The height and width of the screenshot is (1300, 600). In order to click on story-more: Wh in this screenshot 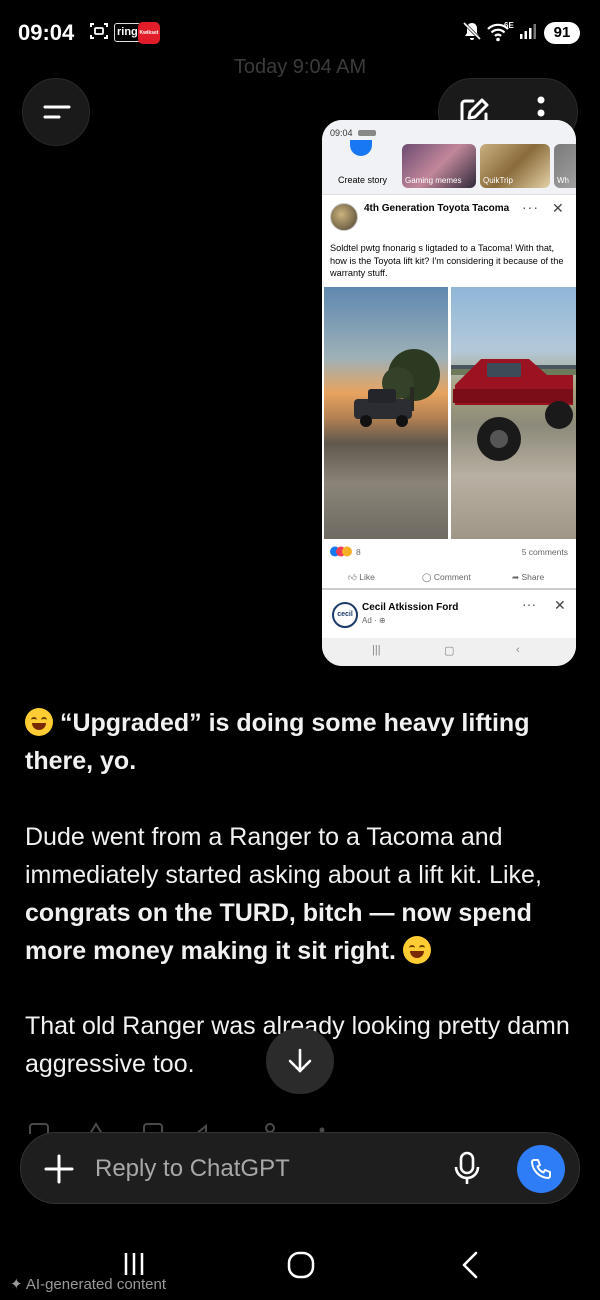, I will do `click(565, 166)`.